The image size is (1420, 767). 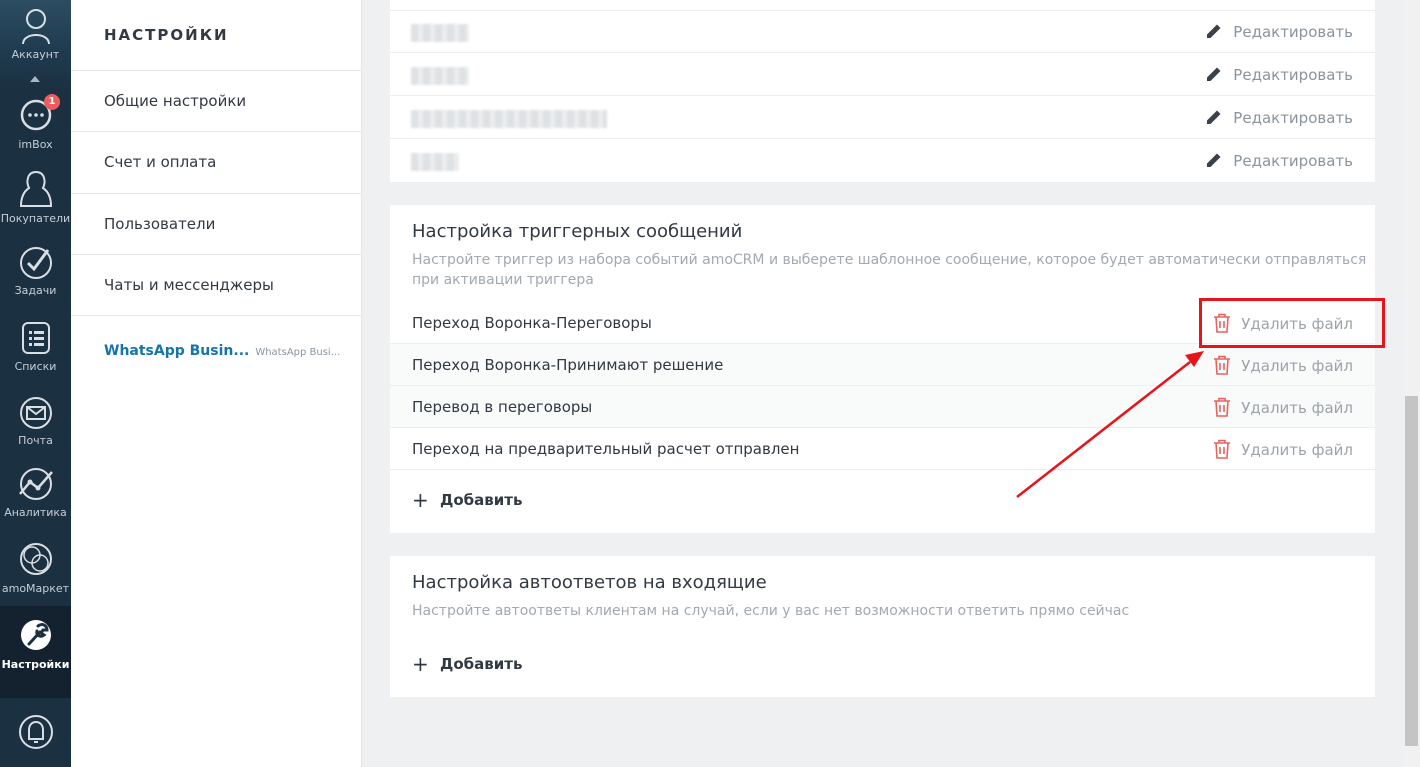 I want to click on bell-icon, so click(x=35, y=732).